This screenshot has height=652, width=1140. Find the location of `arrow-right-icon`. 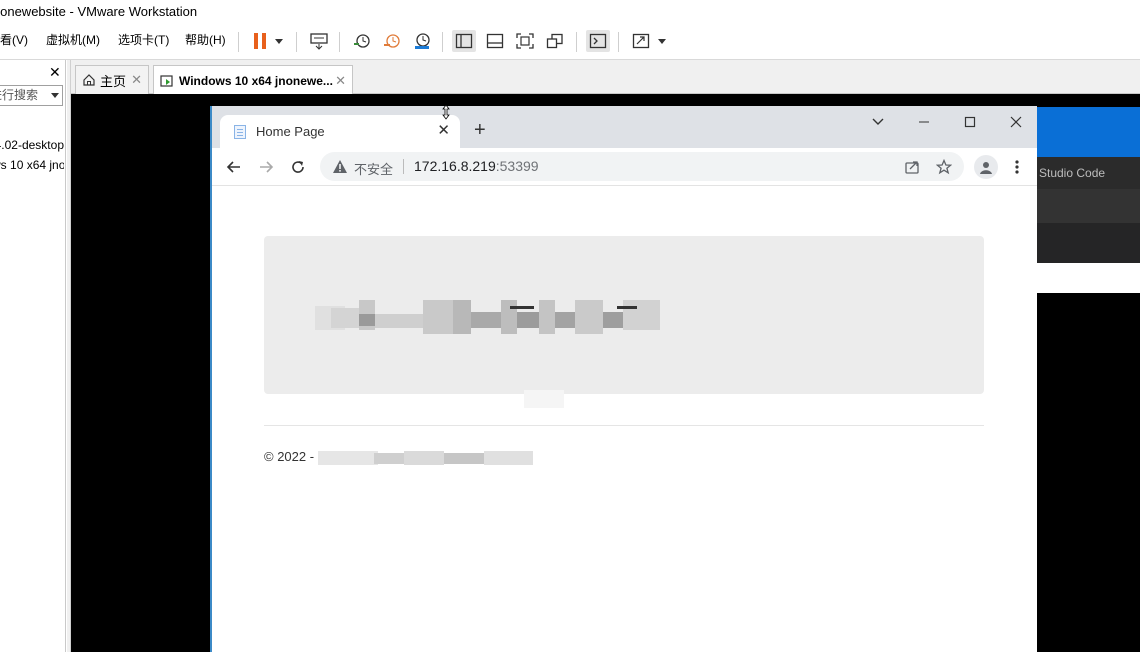

arrow-right-icon is located at coordinates (267, 167).